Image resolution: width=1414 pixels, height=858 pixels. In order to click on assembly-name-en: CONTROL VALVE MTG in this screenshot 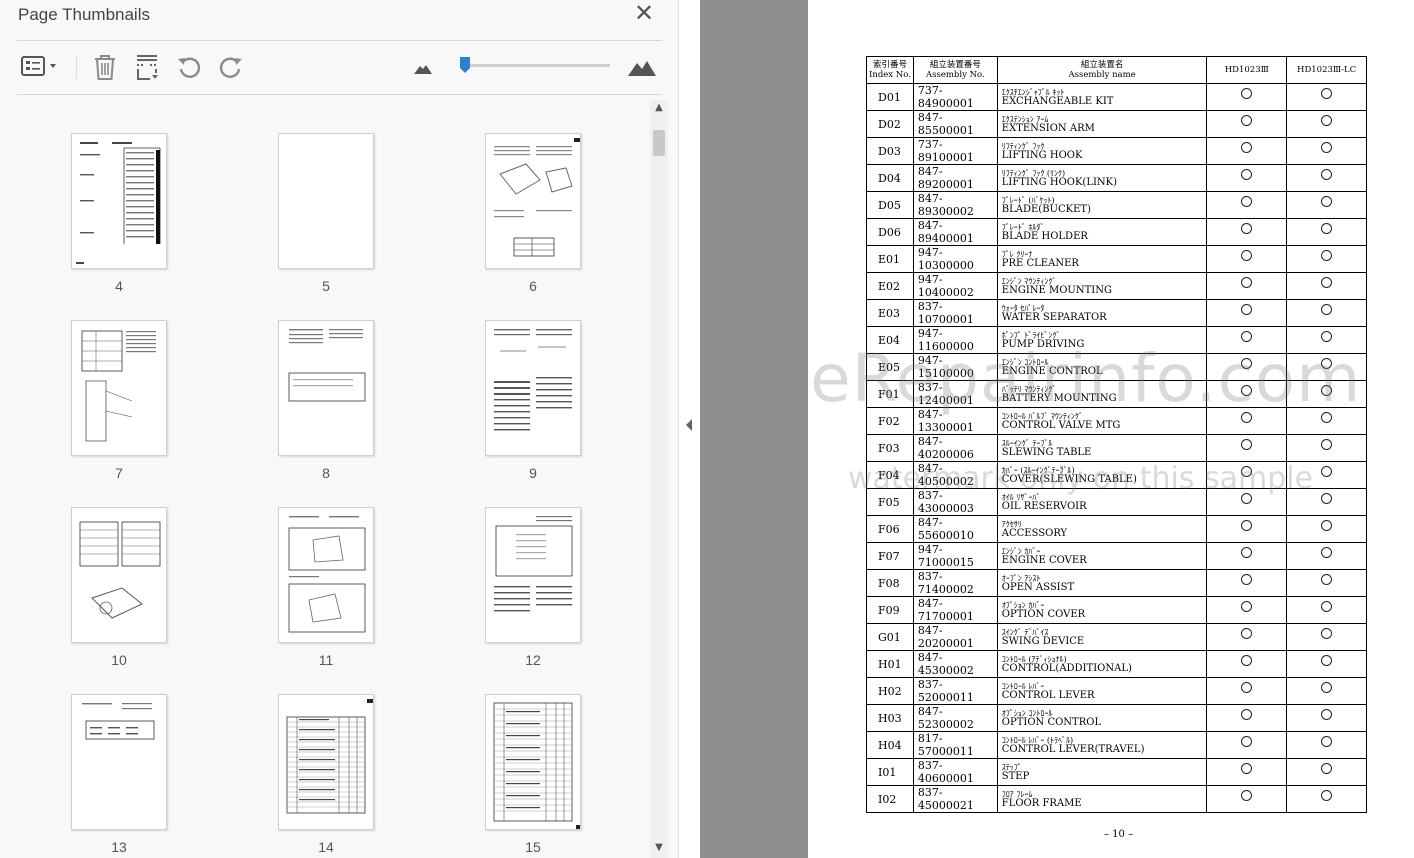, I will do `click(1061, 425)`.